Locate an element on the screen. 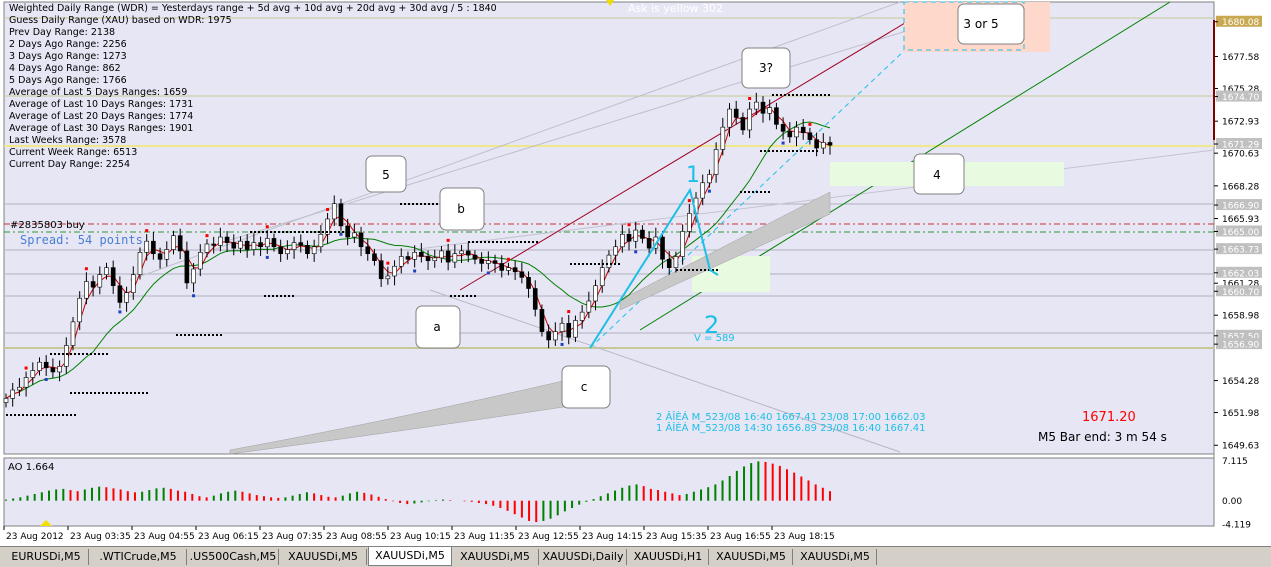 The width and height of the screenshot is (1271, 567). order-label: #2835803 buy is located at coordinates (47, 225).